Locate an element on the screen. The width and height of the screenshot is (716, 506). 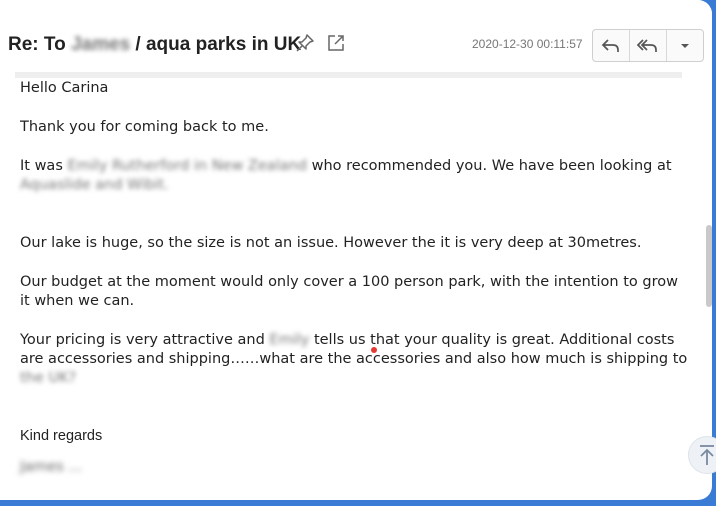
open-external-icon is located at coordinates (336, 43).